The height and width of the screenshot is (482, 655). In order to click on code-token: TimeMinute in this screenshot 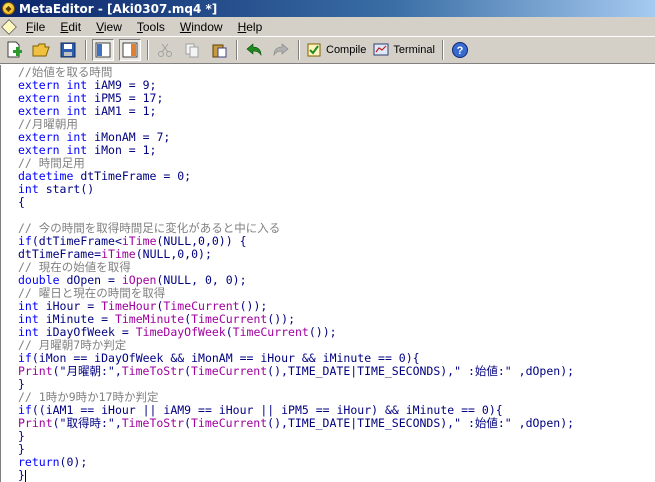, I will do `click(149, 319)`.